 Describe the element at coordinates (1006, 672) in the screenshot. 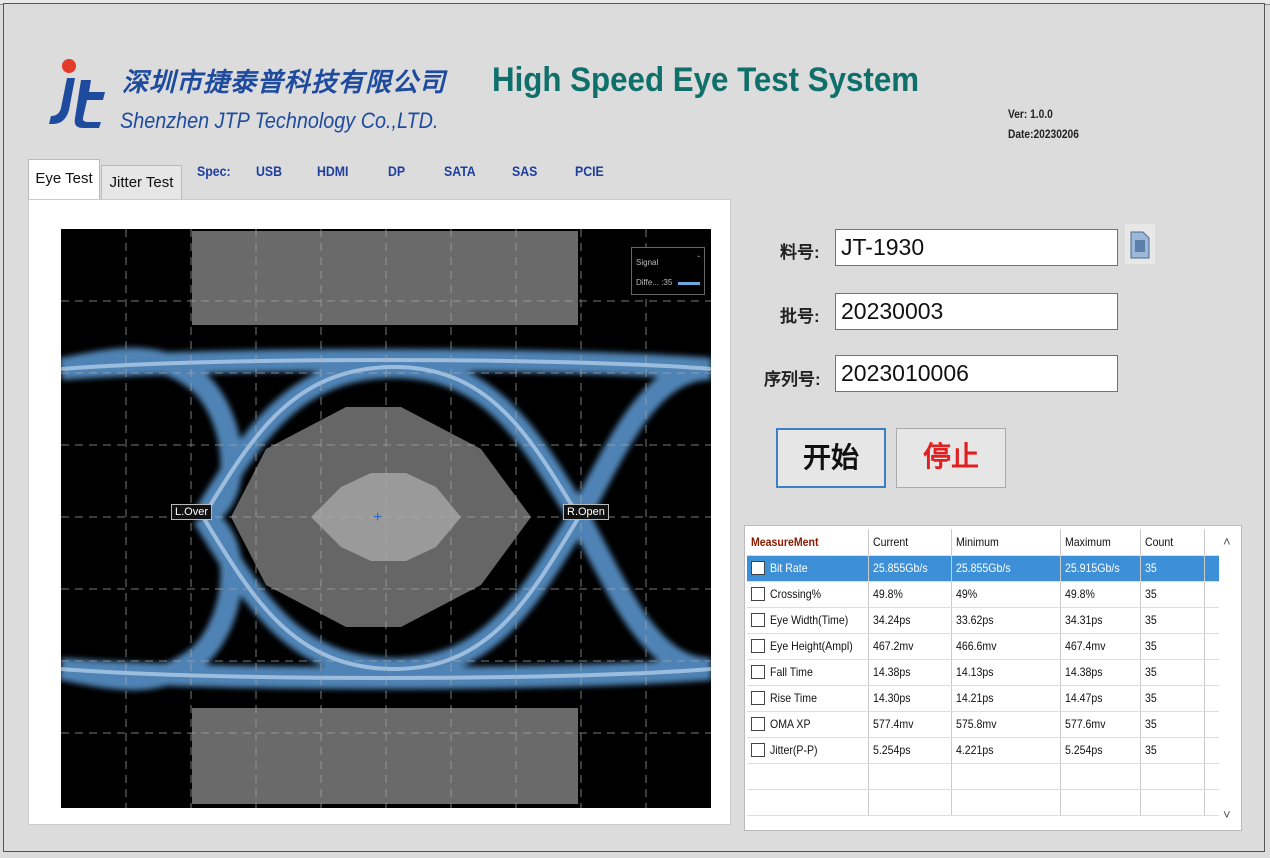

I see `minimum-value-cell: 14.13ps` at that location.